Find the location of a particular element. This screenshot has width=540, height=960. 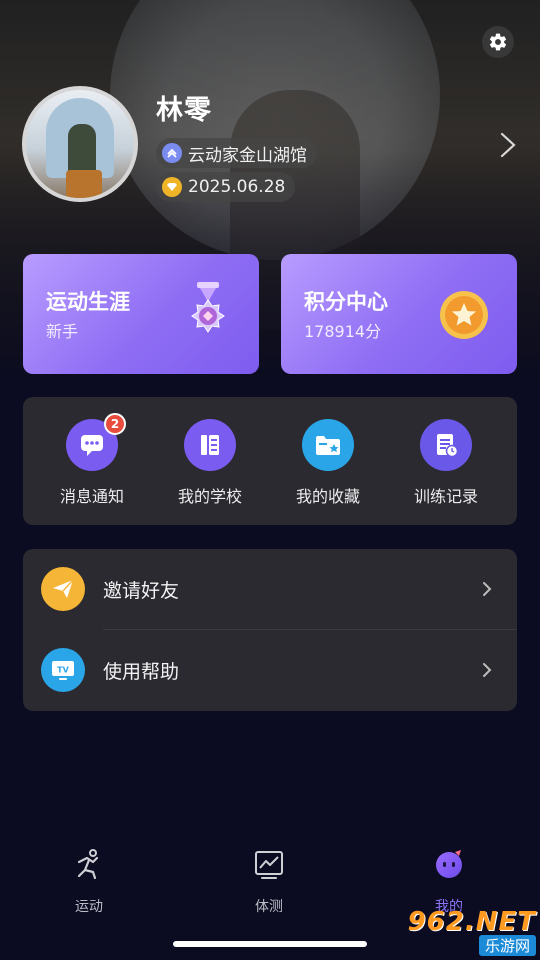

tab-fitness-test: 体测 is located at coordinates (269, 881).